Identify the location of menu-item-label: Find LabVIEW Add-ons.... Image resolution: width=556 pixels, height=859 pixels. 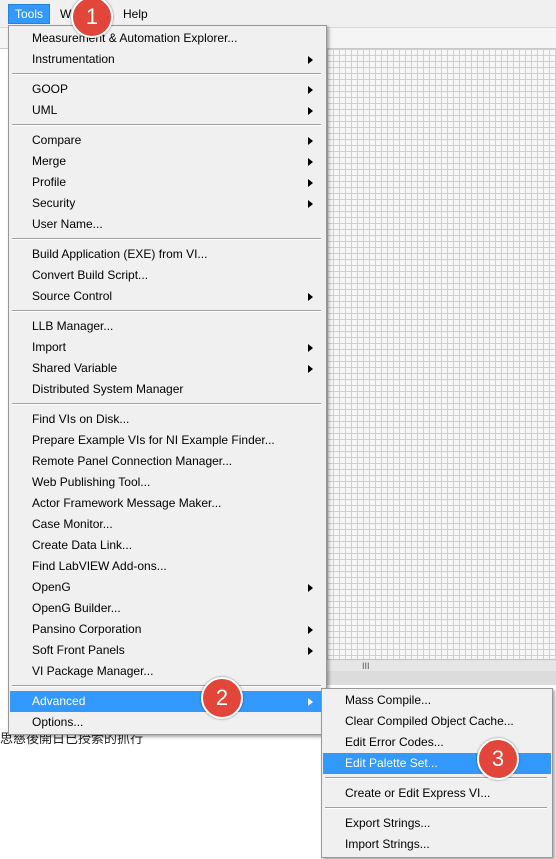
(99, 566).